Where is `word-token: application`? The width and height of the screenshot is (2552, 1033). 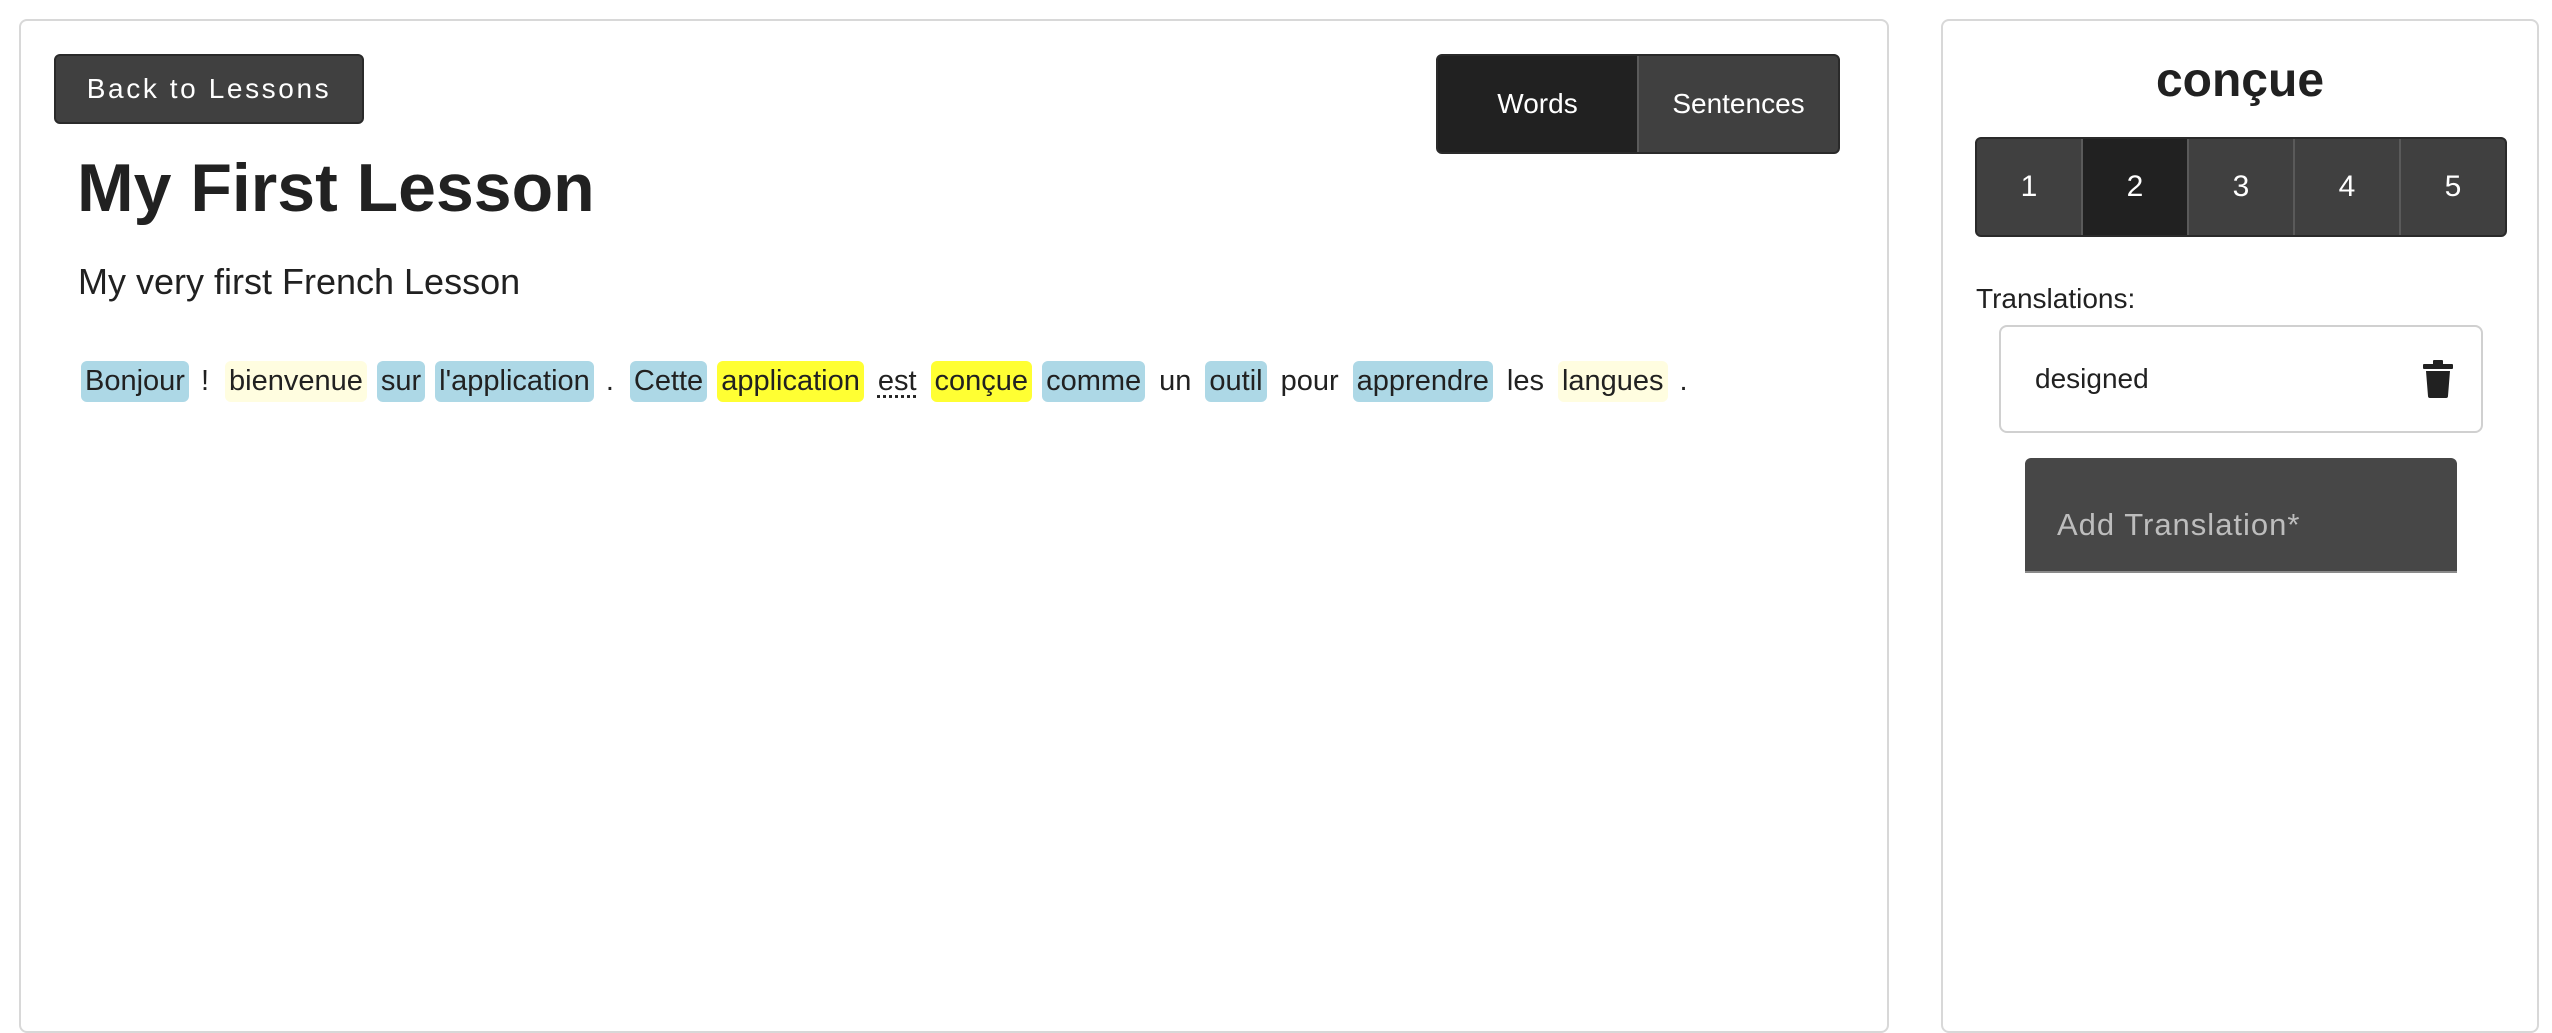
word-token: application is located at coordinates (790, 381).